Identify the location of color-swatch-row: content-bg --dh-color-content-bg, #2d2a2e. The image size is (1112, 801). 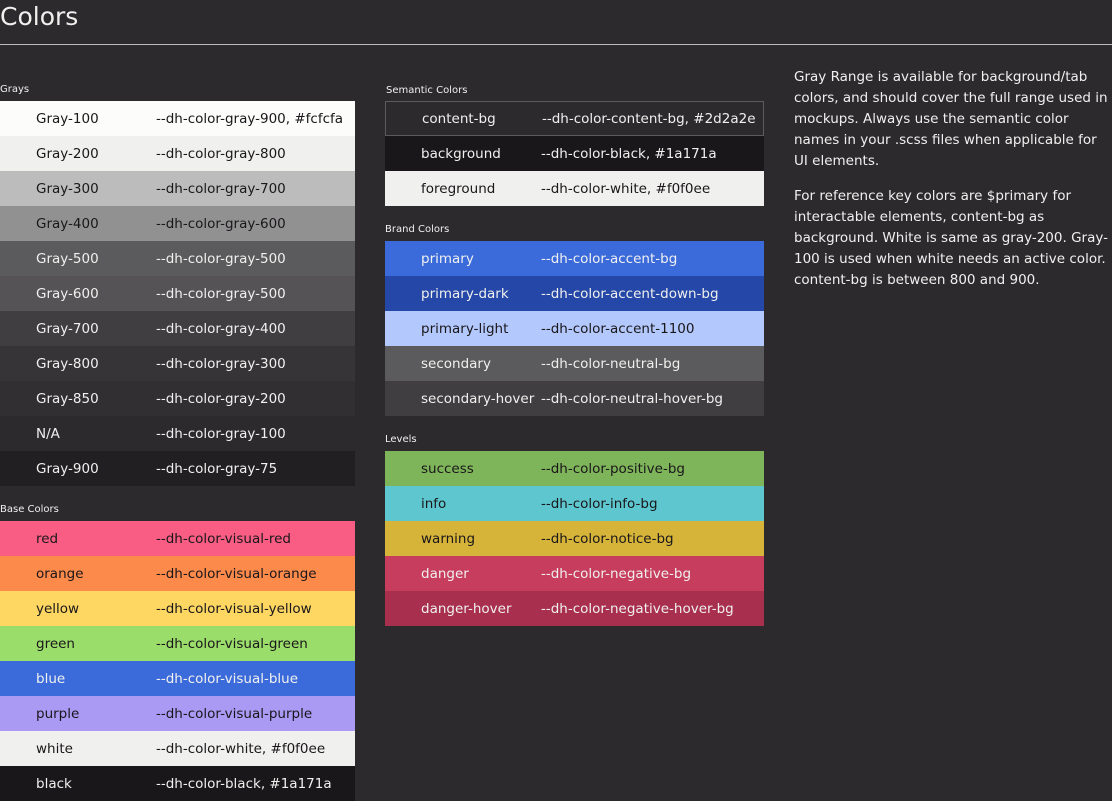
(574, 118).